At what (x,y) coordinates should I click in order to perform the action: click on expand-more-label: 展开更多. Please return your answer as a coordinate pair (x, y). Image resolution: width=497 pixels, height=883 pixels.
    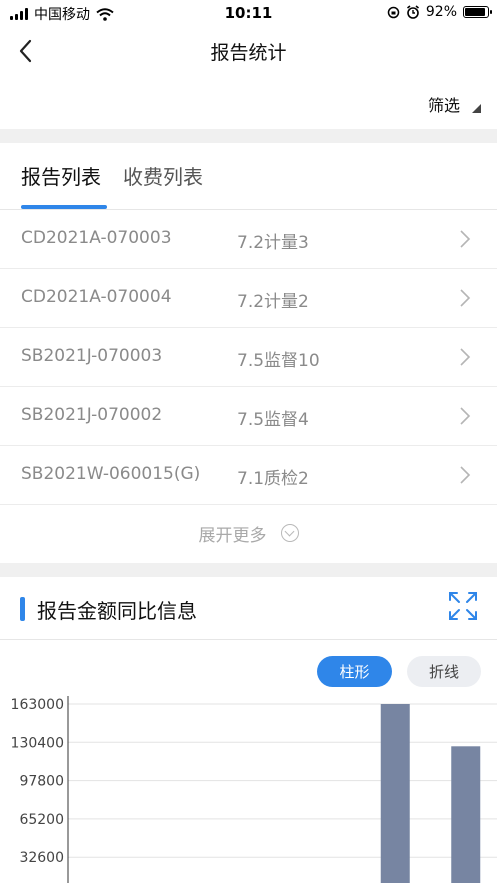
    Looking at the image, I should click on (232, 535).